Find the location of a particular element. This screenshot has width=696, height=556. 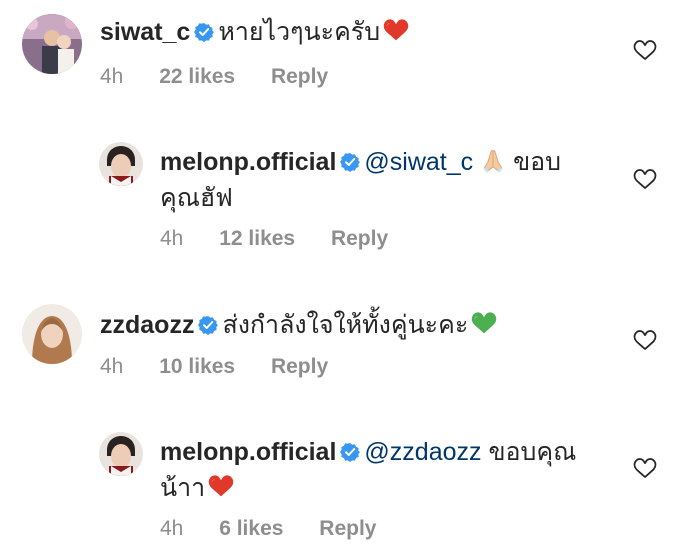

likes-count: 12 likes is located at coordinates (257, 238).